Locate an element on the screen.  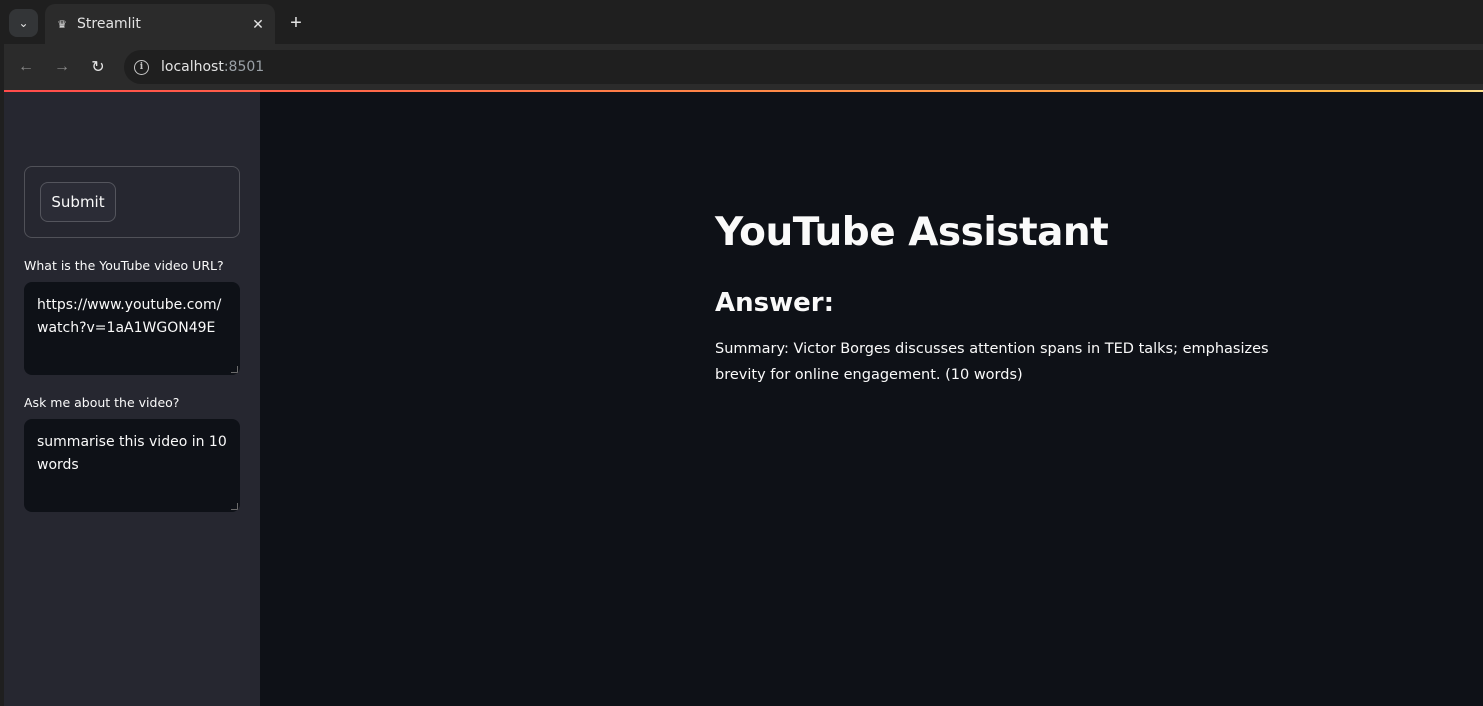
url-field-label: What is the YouTube video URL? is located at coordinates (124, 265).